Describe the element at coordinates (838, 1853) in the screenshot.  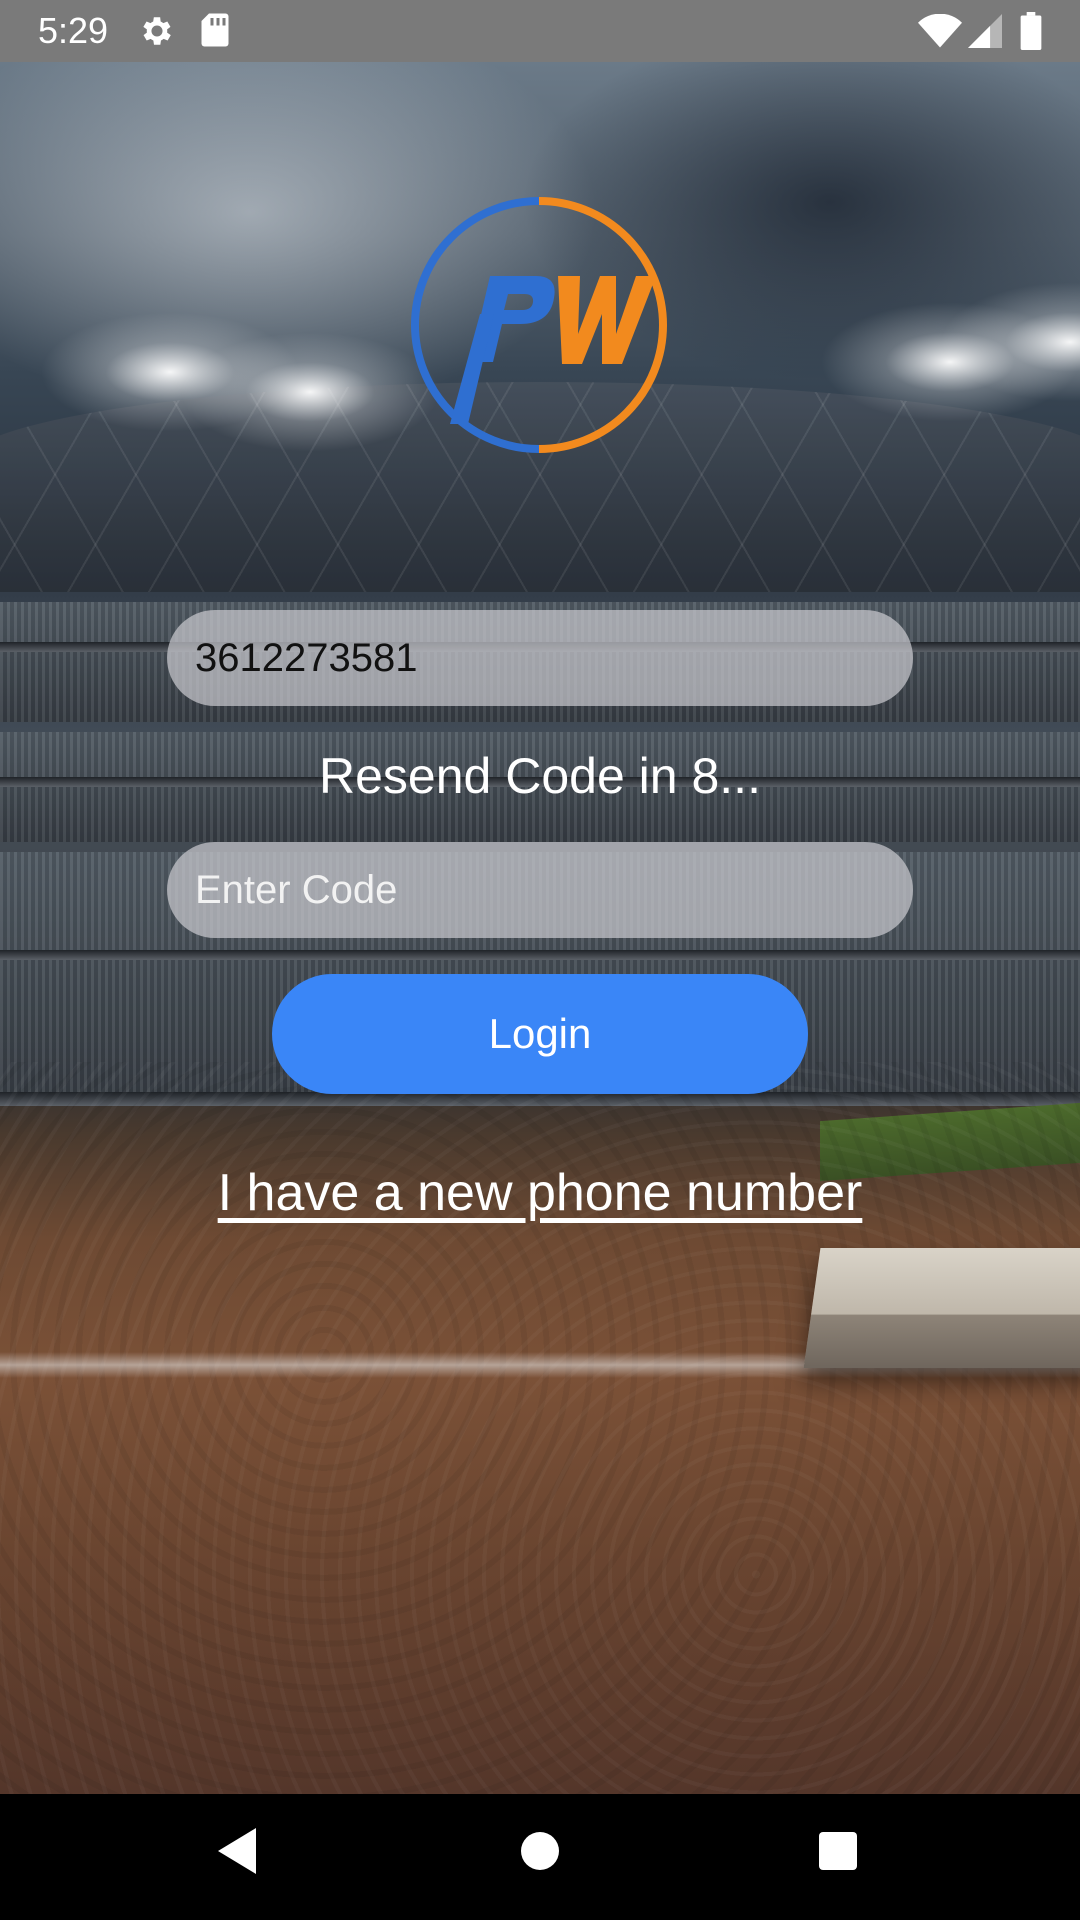
I see `recents-icon` at that location.